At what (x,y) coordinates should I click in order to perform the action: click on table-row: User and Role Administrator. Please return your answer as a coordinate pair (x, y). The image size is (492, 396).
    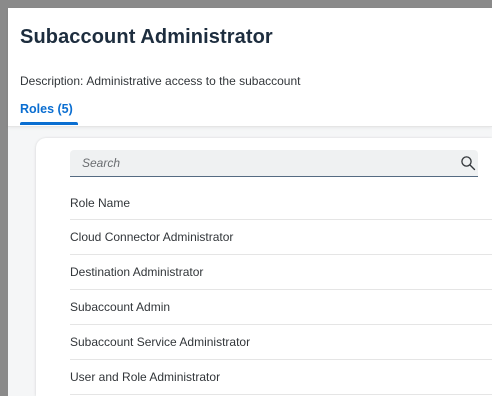
    Looking at the image, I should click on (281, 377).